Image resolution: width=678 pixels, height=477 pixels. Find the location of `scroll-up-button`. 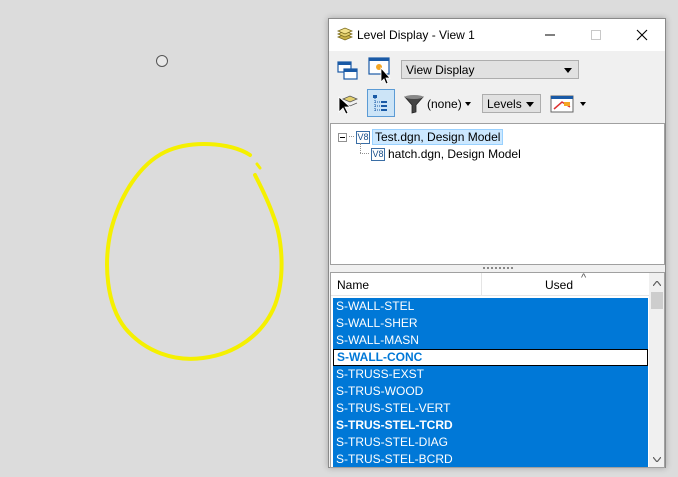

scroll-up-button is located at coordinates (656, 283).